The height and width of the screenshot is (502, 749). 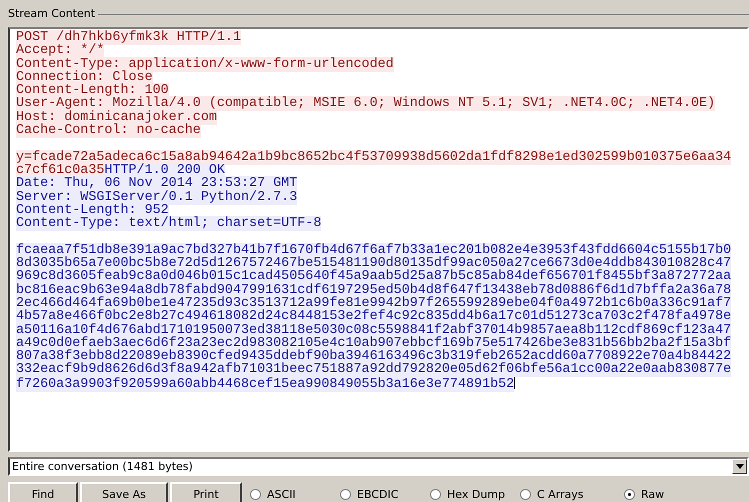 What do you see at coordinates (515, 382) in the screenshot?
I see `text-cursor` at bounding box center [515, 382].